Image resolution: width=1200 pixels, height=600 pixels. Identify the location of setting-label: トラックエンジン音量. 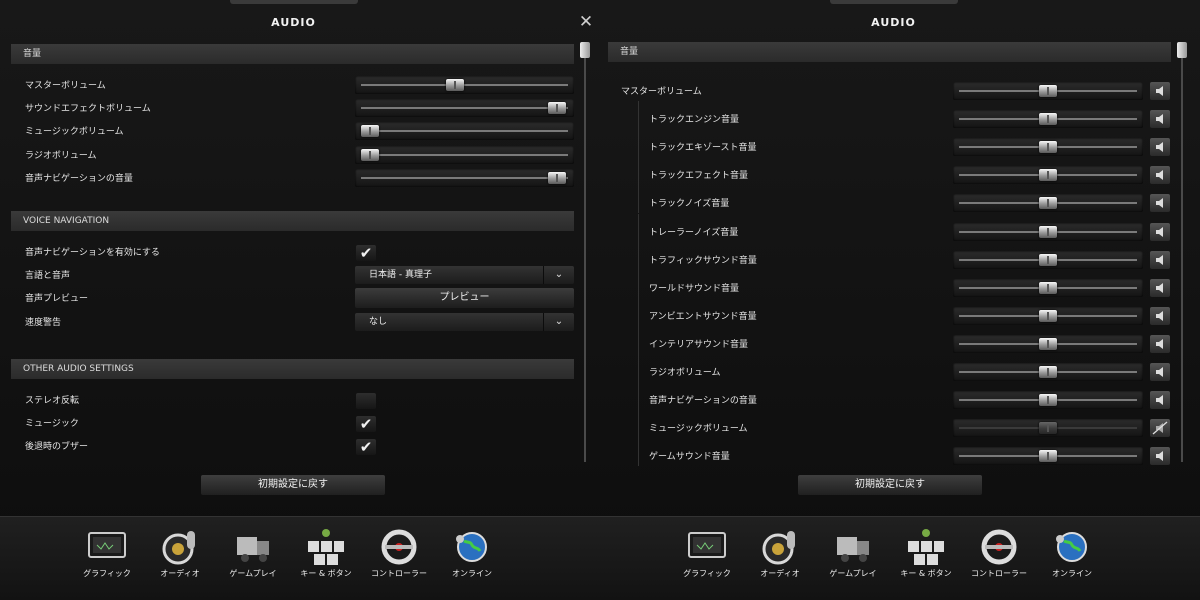
(694, 120).